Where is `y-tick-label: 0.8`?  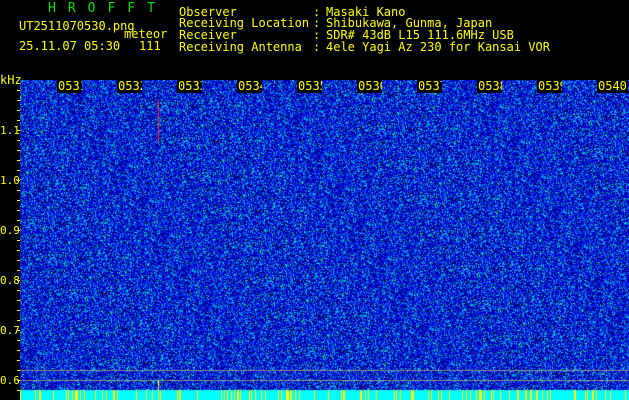
y-tick-label: 0.8 is located at coordinates (10, 280).